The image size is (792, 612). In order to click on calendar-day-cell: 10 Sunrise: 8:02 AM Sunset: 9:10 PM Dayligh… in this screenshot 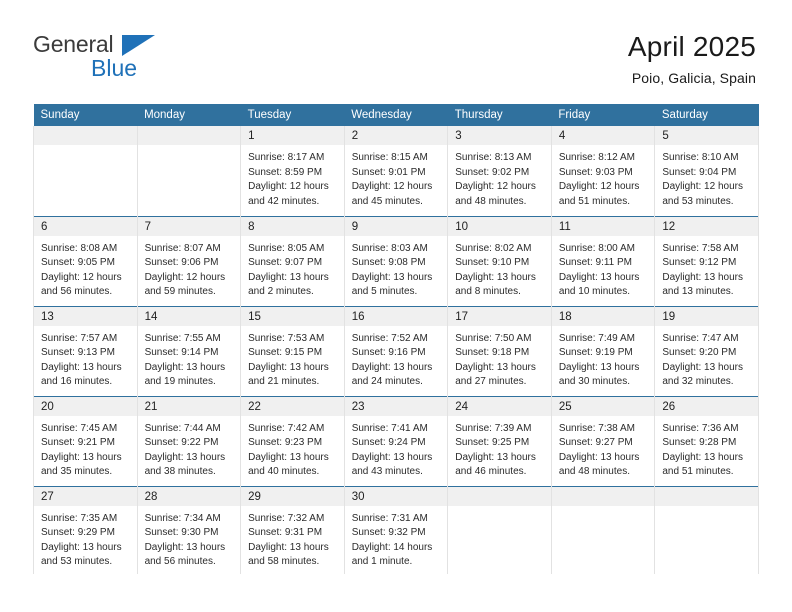, I will do `click(499, 260)`.